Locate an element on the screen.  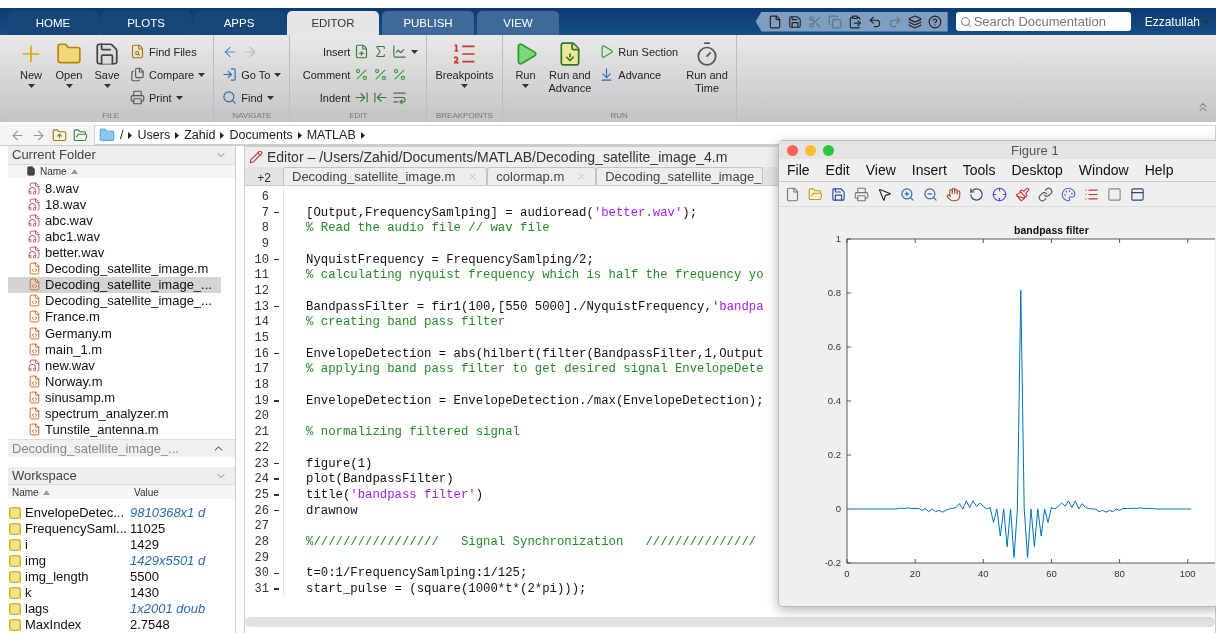
insert-icon is located at coordinates (362, 51).